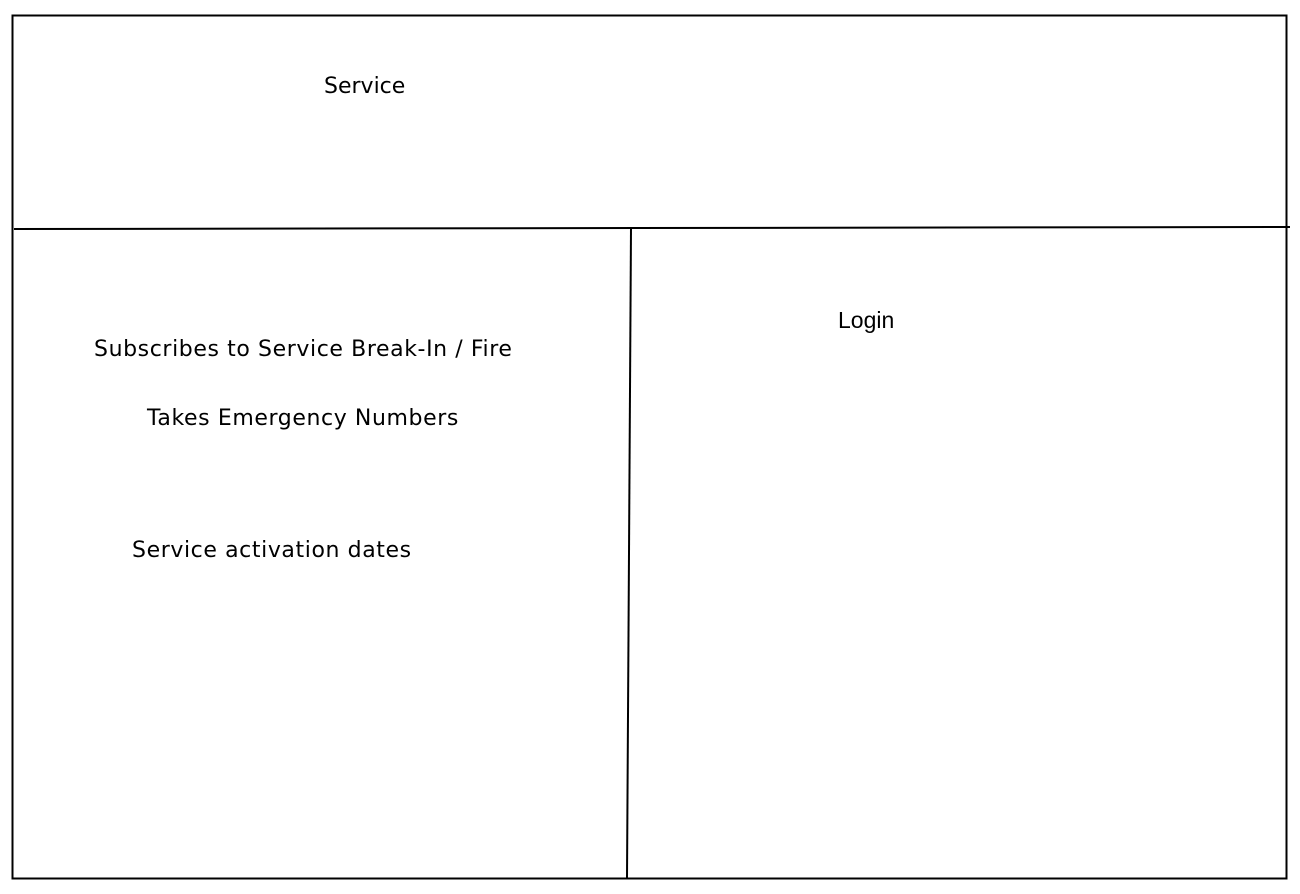  What do you see at coordinates (866, 320) in the screenshot?
I see `login-label: Login` at bounding box center [866, 320].